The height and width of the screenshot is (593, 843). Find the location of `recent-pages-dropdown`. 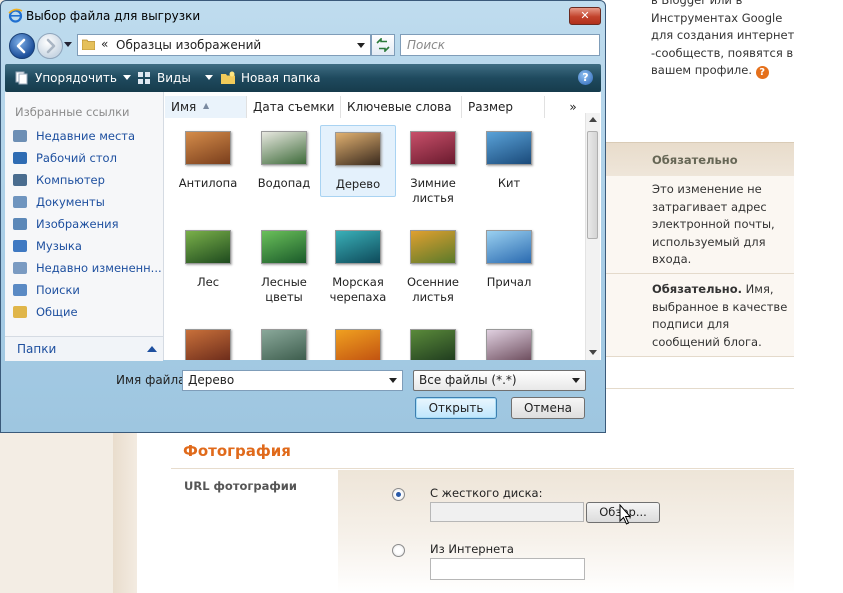

recent-pages-dropdown is located at coordinates (68, 44).